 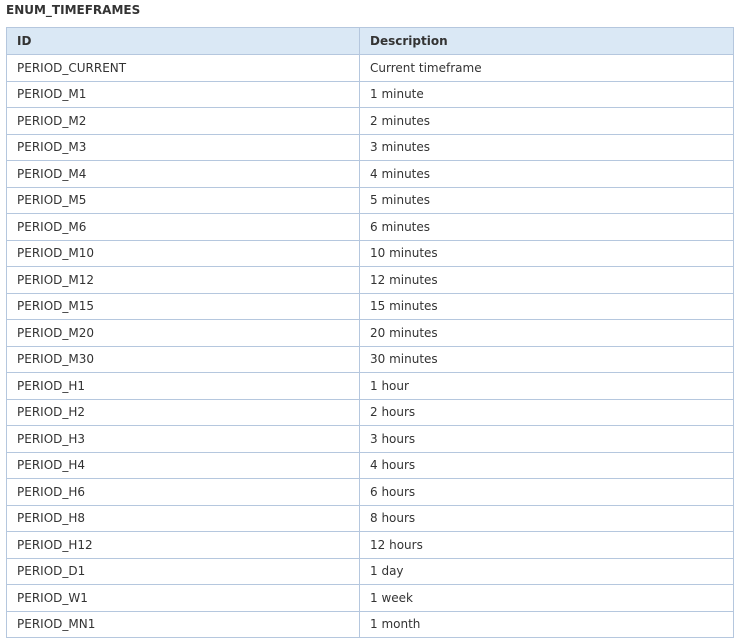 I want to click on cell-description: 6 minutes, so click(x=546, y=227).